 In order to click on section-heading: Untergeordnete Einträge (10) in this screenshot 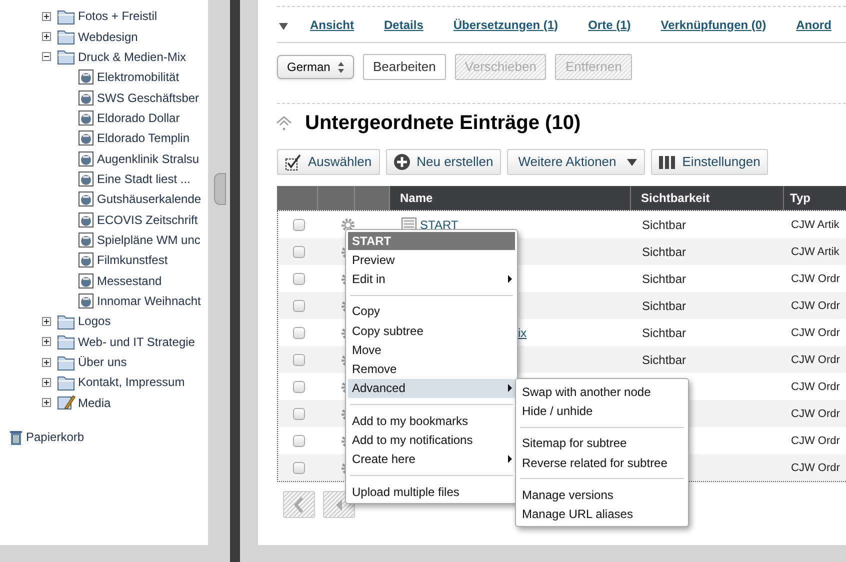, I will do `click(443, 123)`.